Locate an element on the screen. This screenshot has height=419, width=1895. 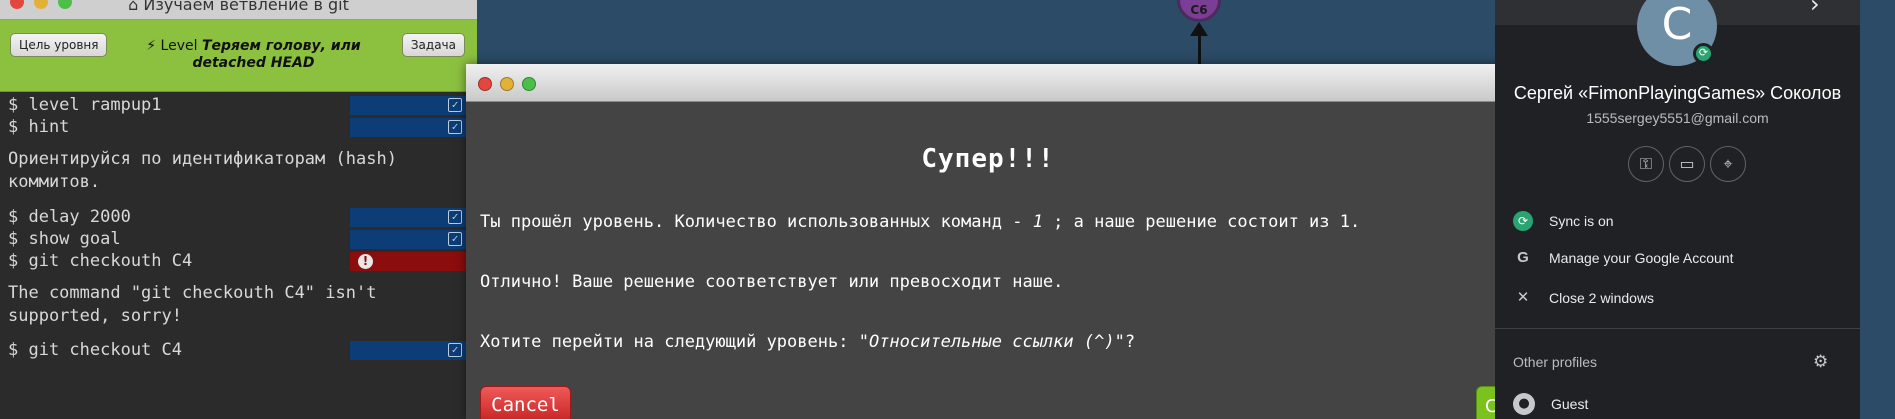
payment-methods-button: ▭ is located at coordinates (1687, 164).